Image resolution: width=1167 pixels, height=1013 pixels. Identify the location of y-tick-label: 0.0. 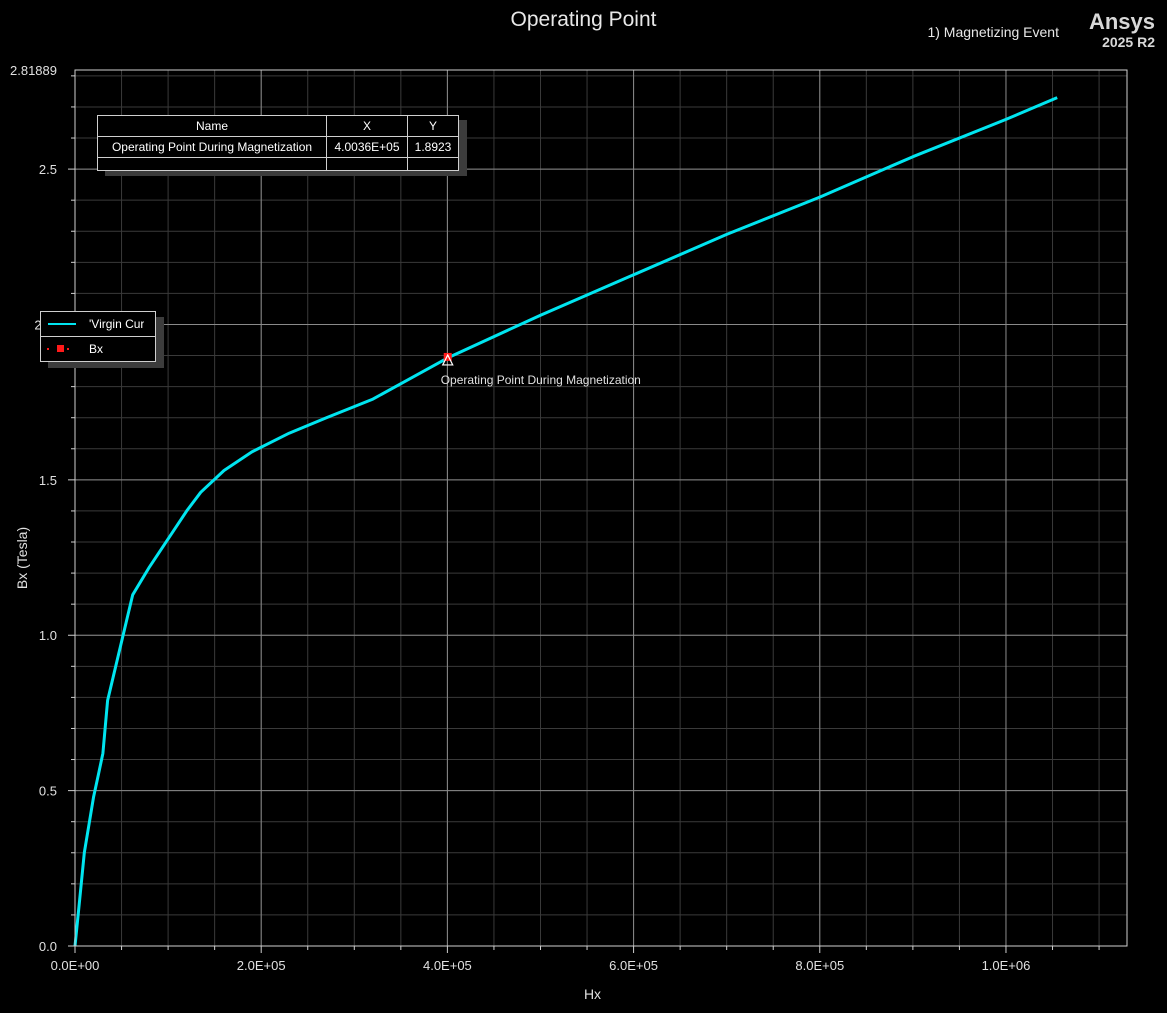
(48, 946).